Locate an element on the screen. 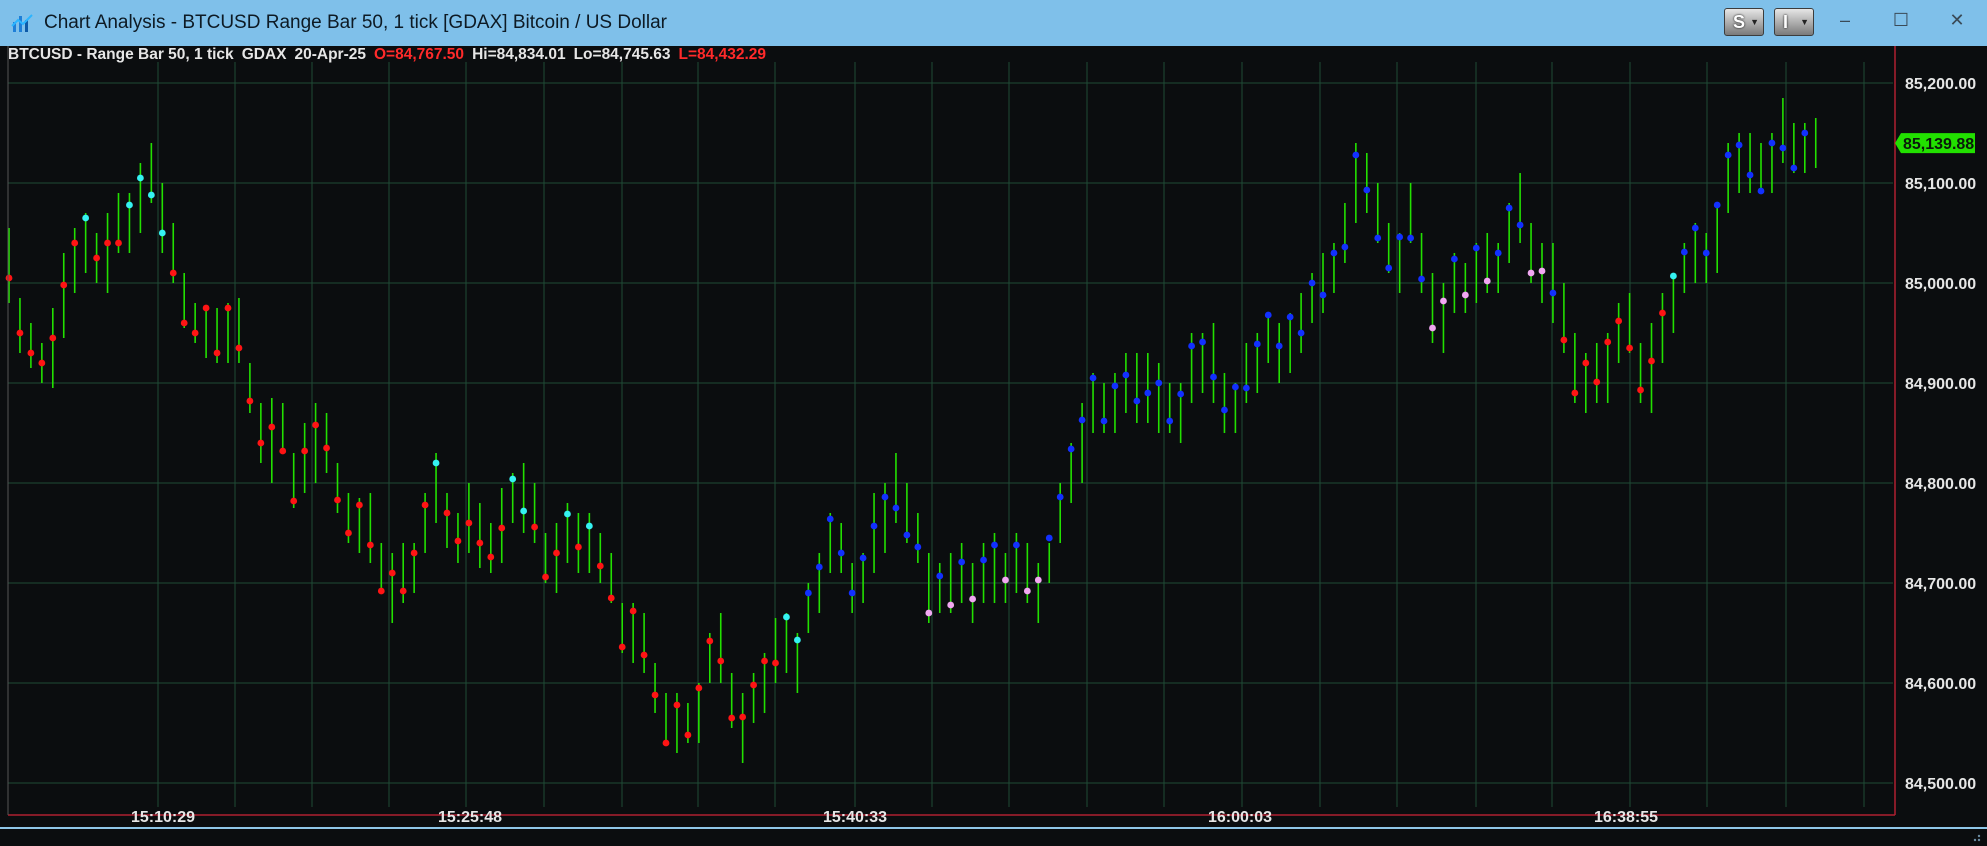 The width and height of the screenshot is (1987, 846). status-strip is located at coordinates (993, 836).